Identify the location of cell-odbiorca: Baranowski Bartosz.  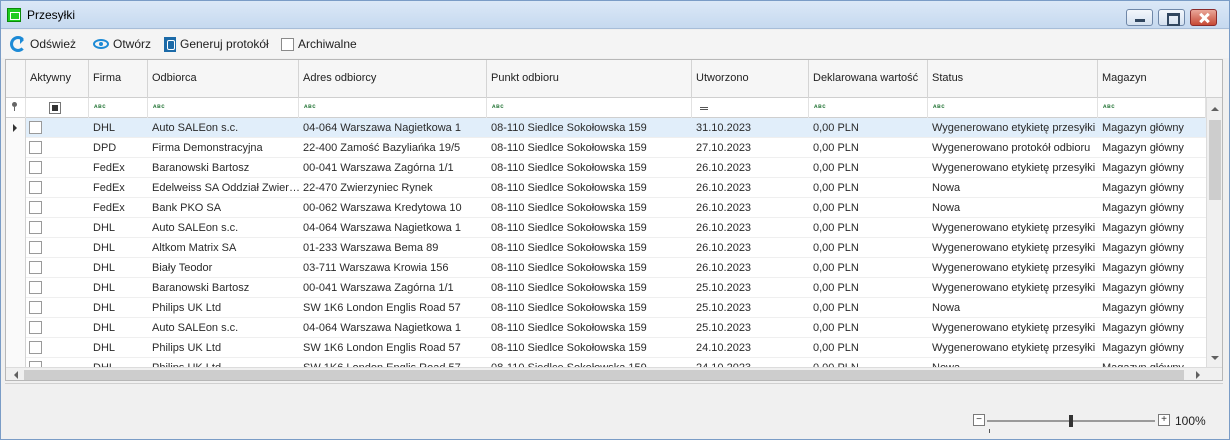
(201, 168).